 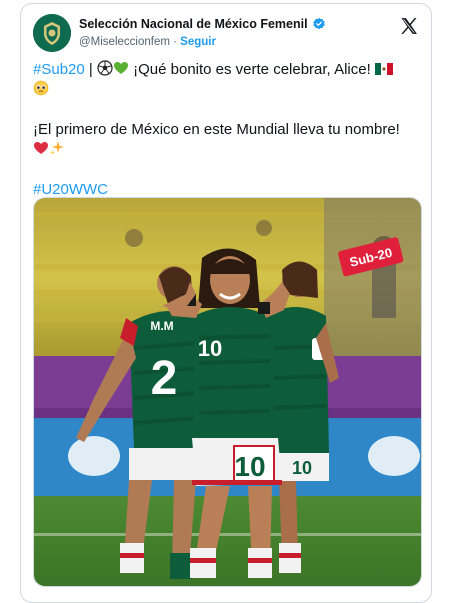 I want to click on green-heart-icon, so click(x=120, y=68).